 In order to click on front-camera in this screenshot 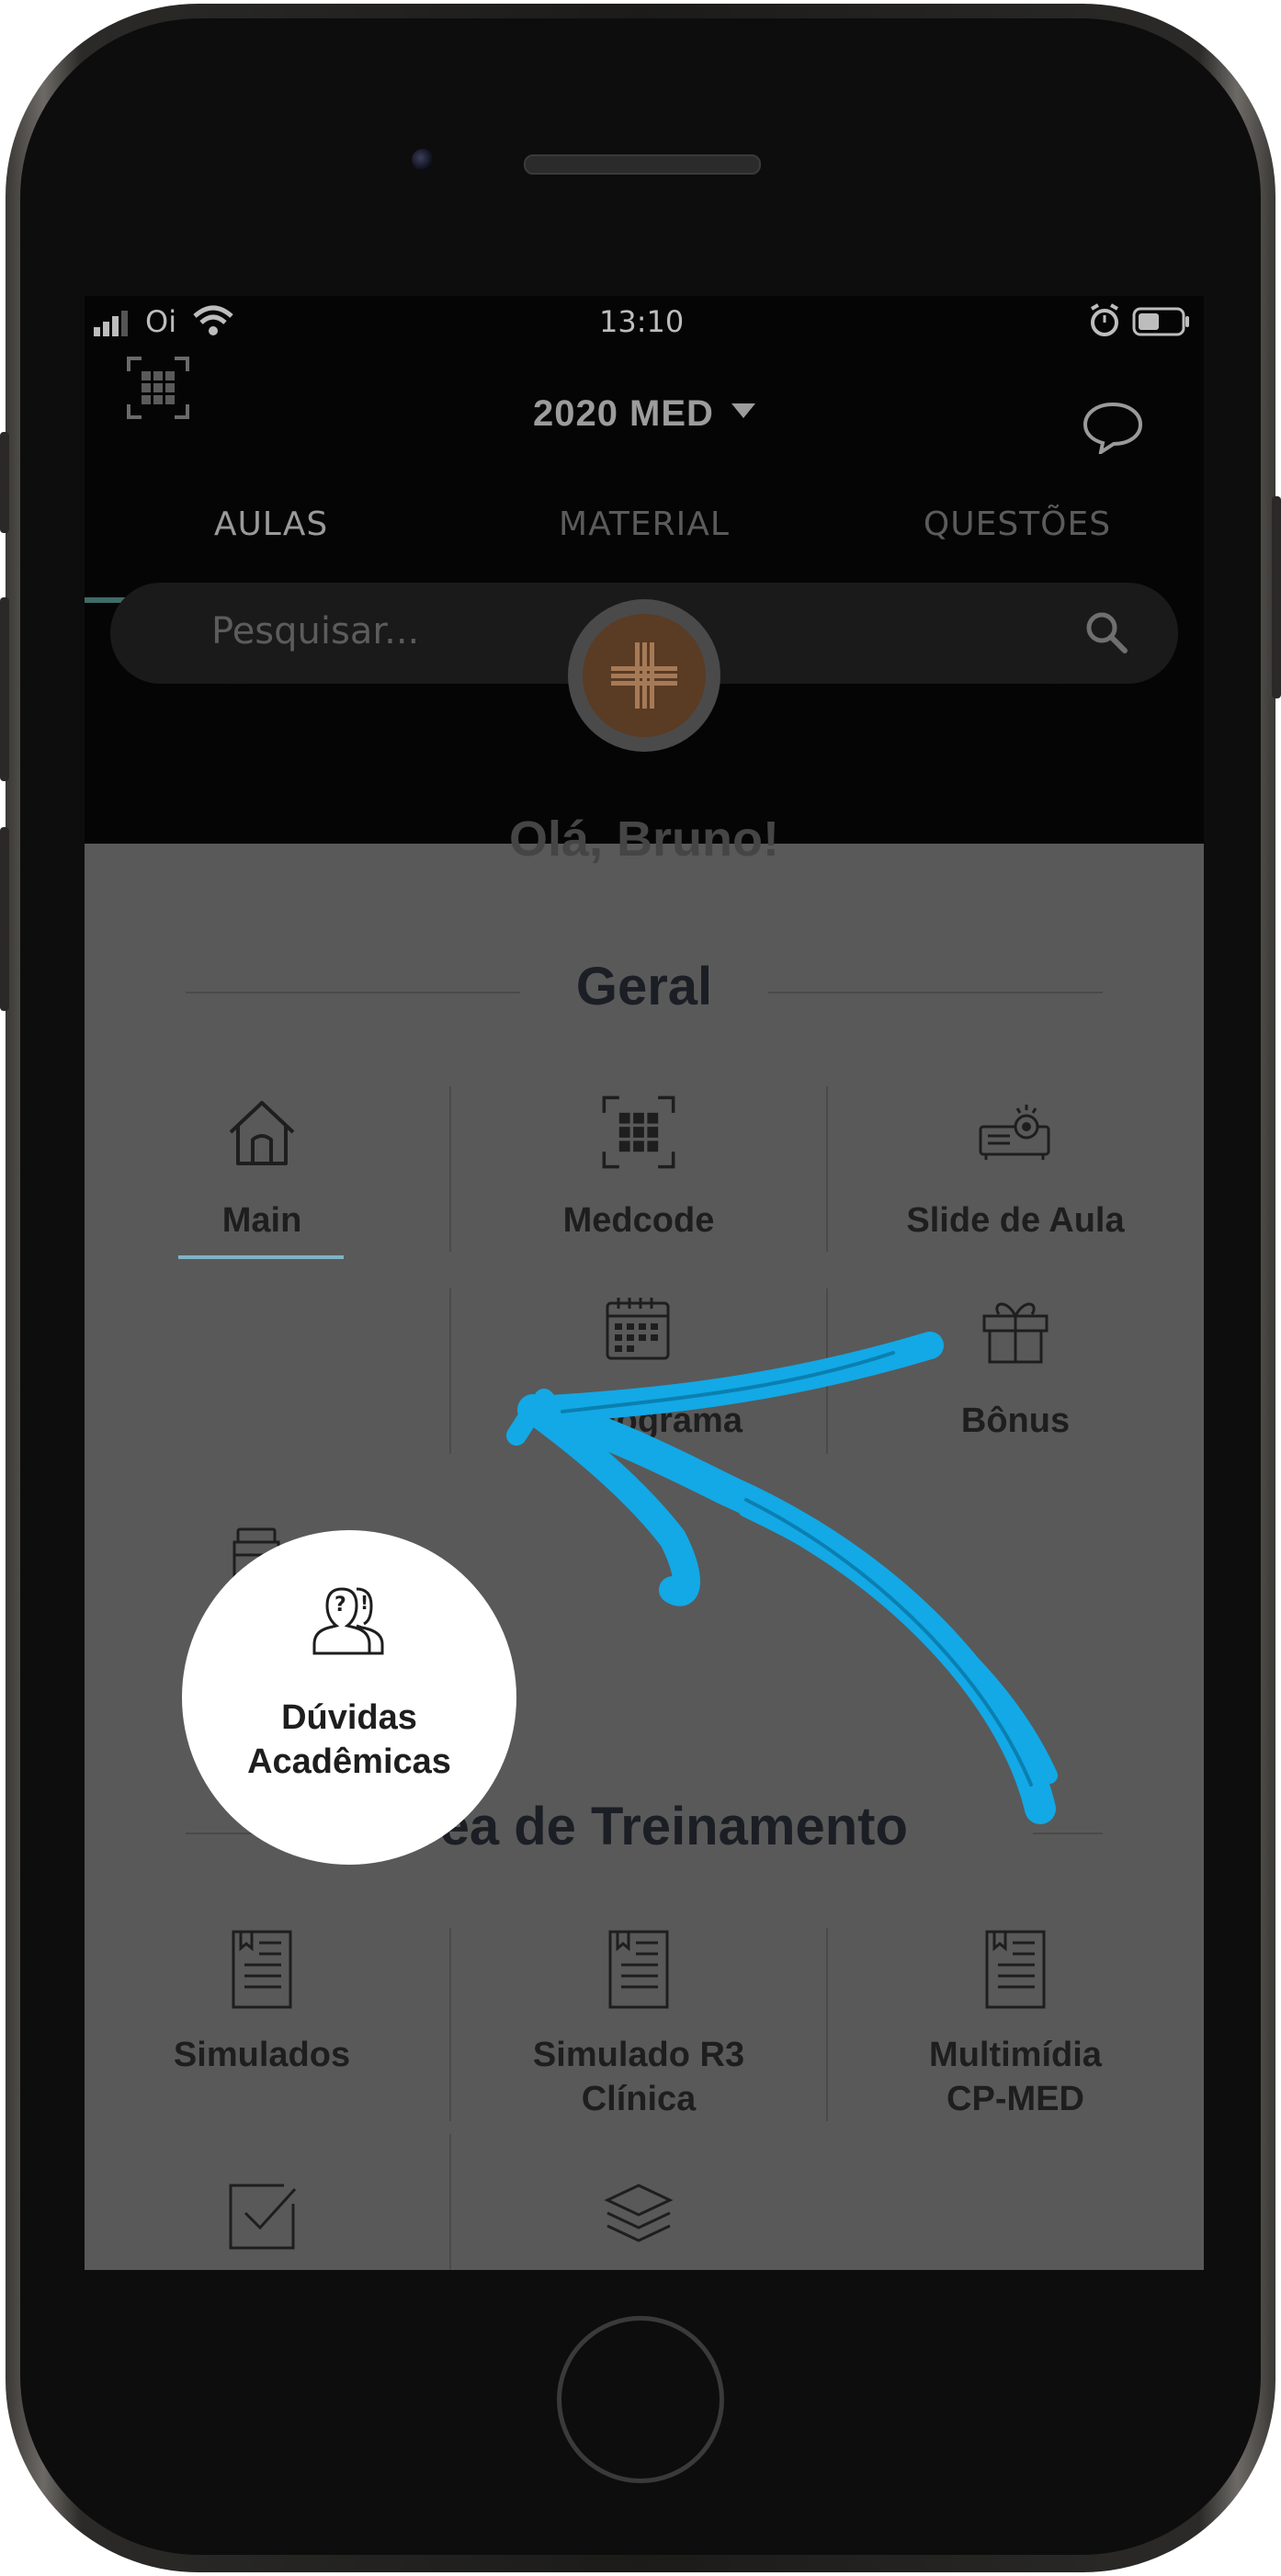, I will do `click(423, 160)`.